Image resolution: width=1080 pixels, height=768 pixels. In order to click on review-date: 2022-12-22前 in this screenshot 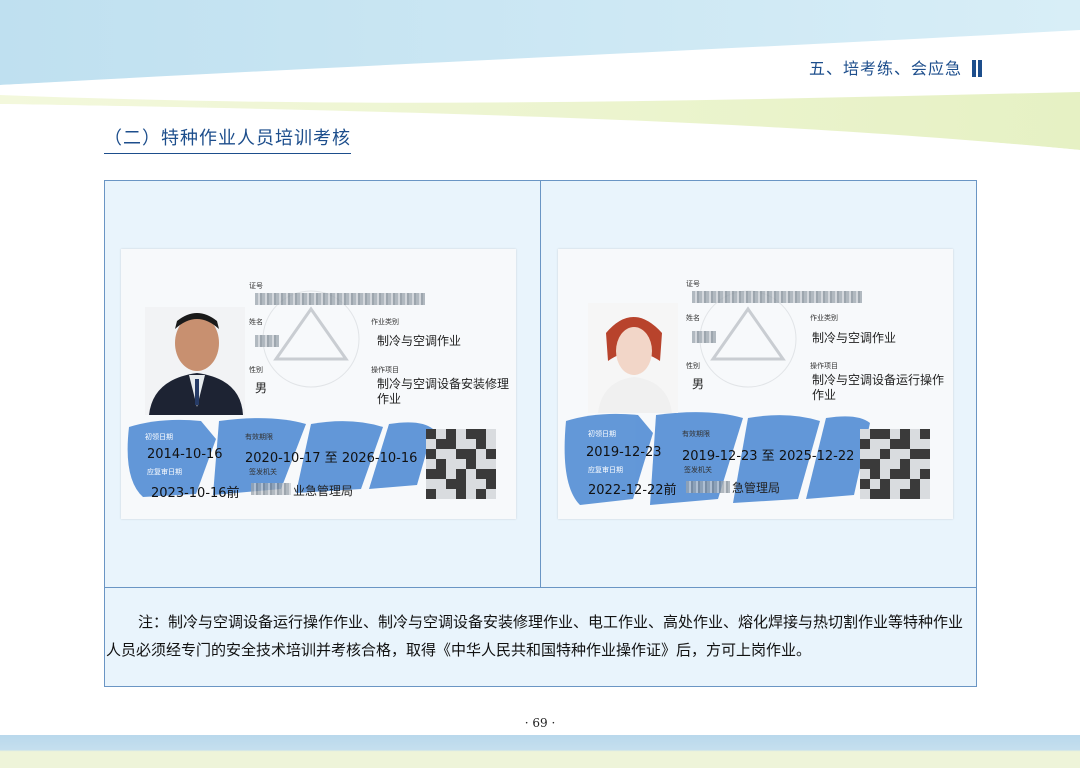, I will do `click(632, 490)`.